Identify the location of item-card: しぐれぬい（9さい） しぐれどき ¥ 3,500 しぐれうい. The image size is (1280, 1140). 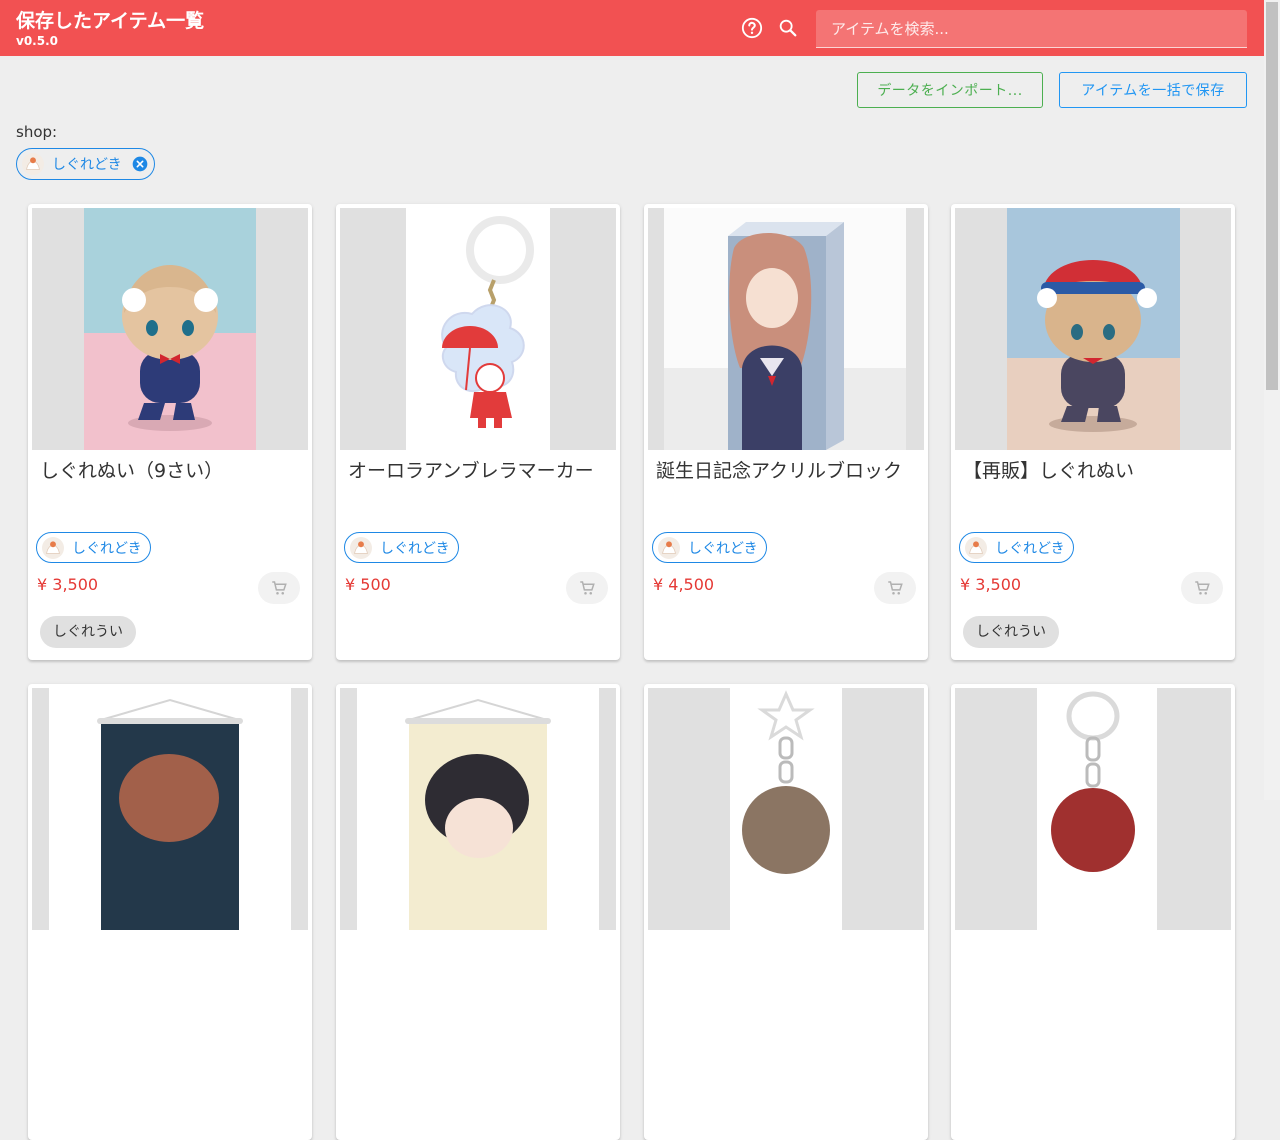
(170, 432).